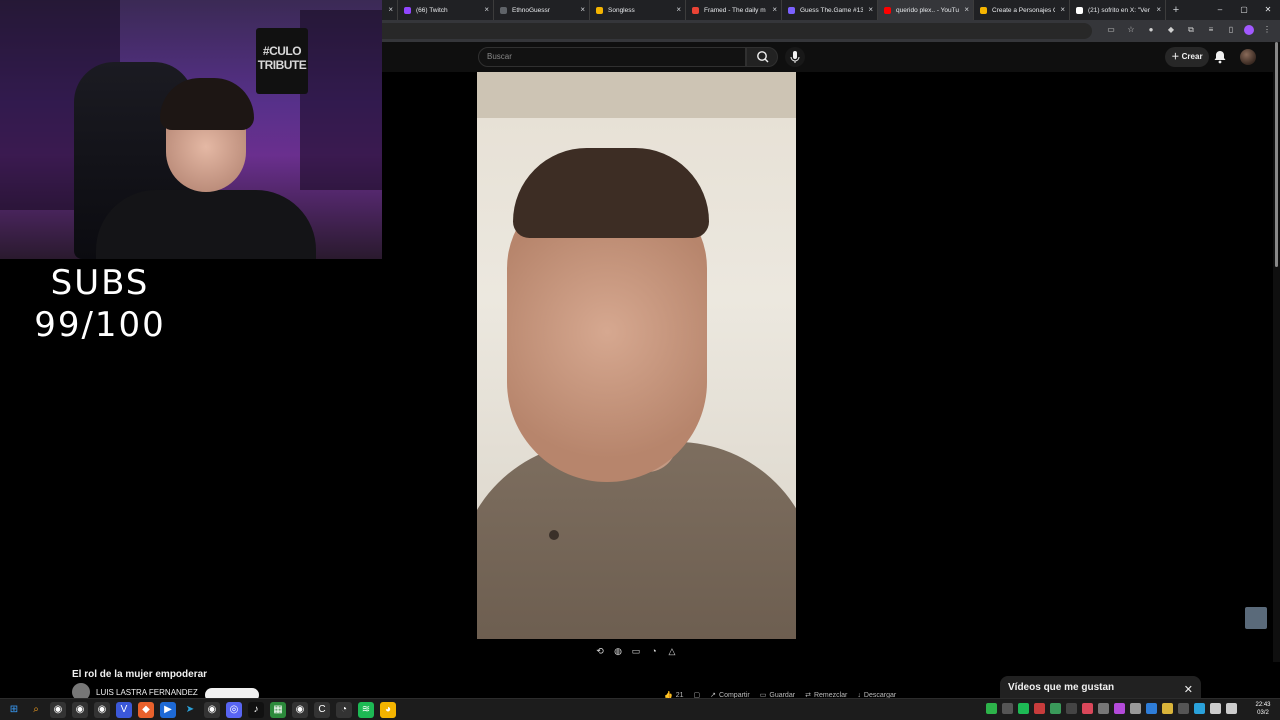 This screenshot has width=1280, height=720. Describe the element at coordinates (366, 710) in the screenshot. I see `spotify-icon: ≋` at that location.